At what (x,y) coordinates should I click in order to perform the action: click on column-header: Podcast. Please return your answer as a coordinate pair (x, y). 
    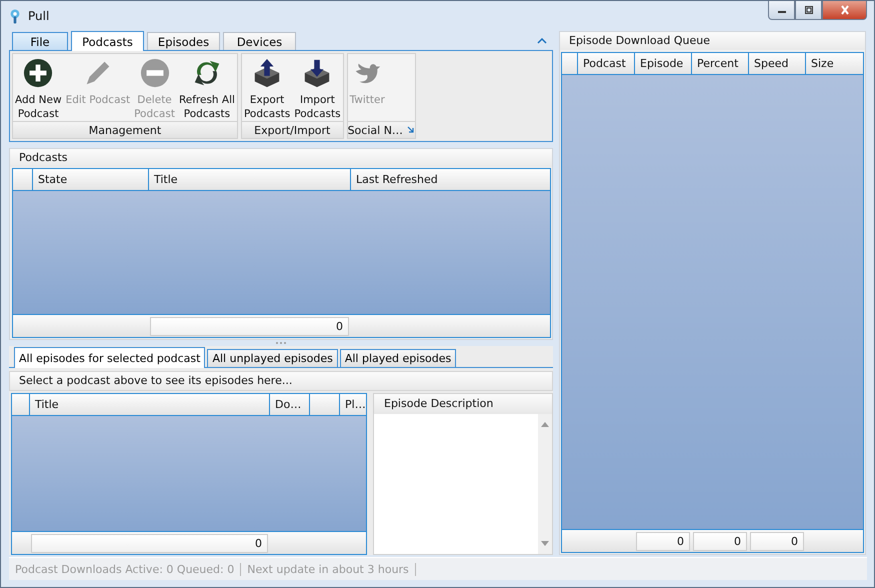
    Looking at the image, I should click on (606, 63).